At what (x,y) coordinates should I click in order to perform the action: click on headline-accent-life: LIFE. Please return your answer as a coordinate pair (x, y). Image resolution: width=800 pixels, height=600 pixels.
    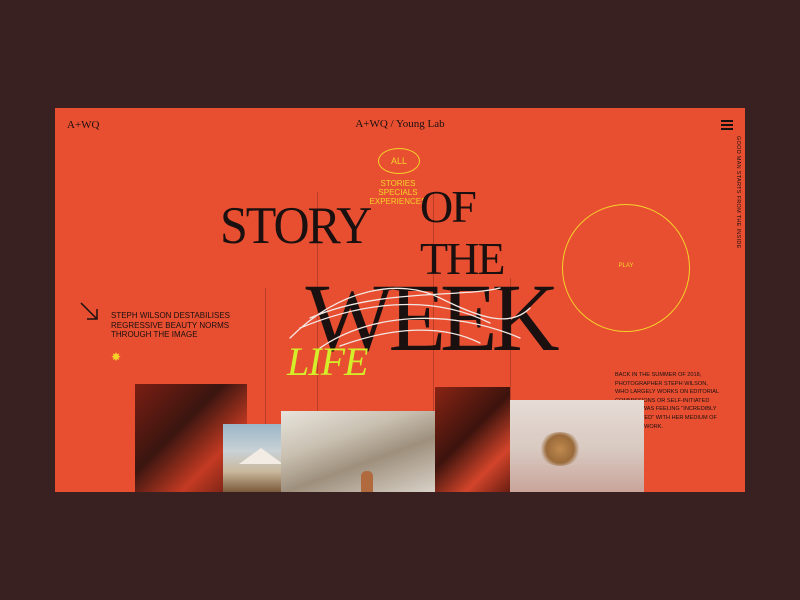
    Looking at the image, I should click on (327, 361).